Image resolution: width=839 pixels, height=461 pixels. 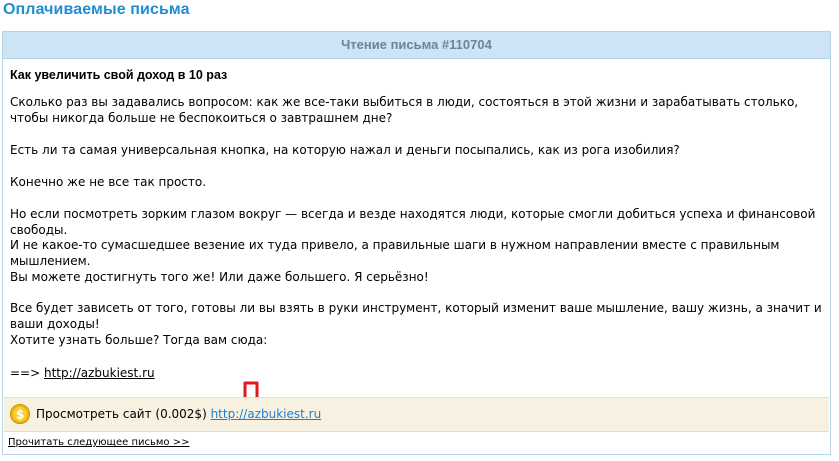 I want to click on letter-link-line: ==> http://azbukiest.ru, so click(x=417, y=373).